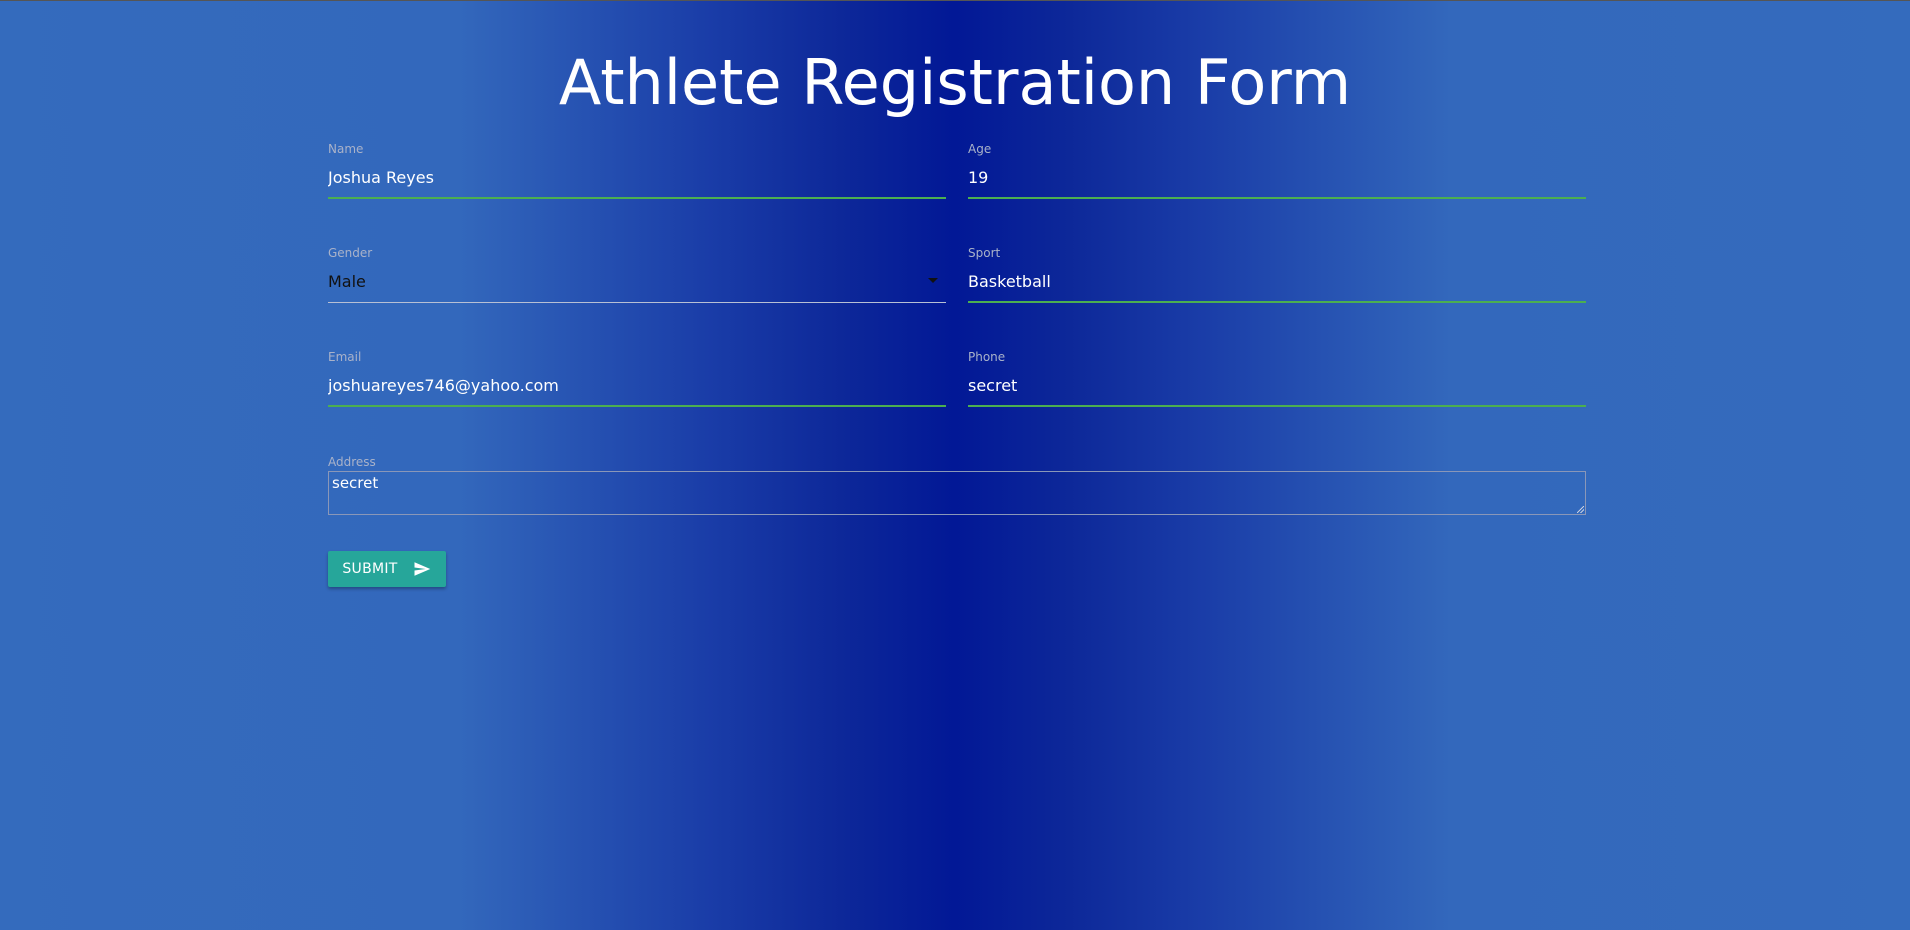 The image size is (1910, 930). I want to click on gender-label: Gender, so click(350, 253).